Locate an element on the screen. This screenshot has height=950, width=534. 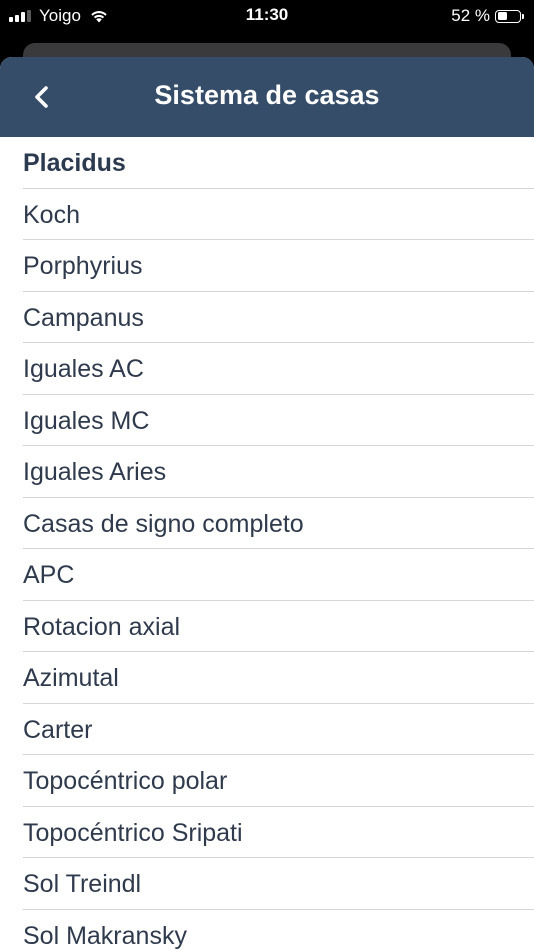
list-item: Topocéntrico polar is located at coordinates (278, 781).